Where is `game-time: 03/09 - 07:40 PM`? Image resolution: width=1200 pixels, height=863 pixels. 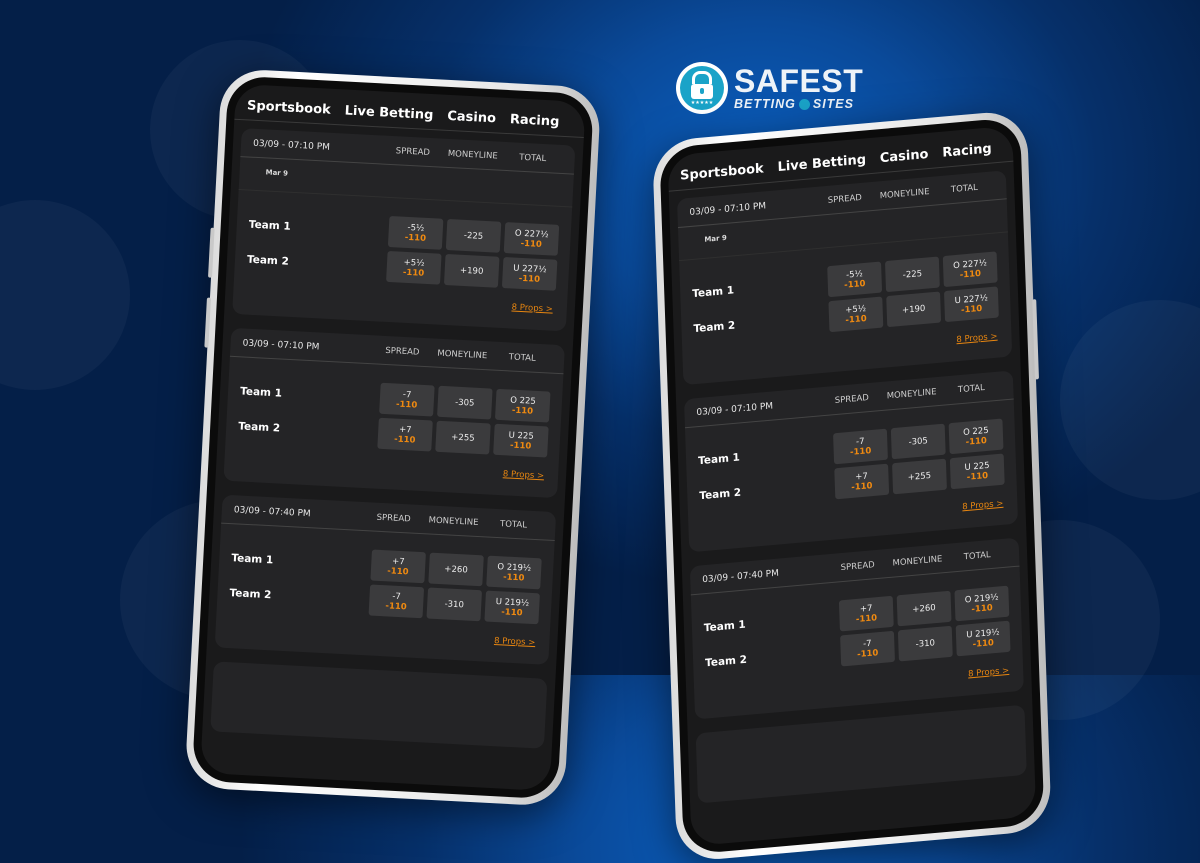
game-time: 03/09 - 07:40 PM is located at coordinates (272, 512).